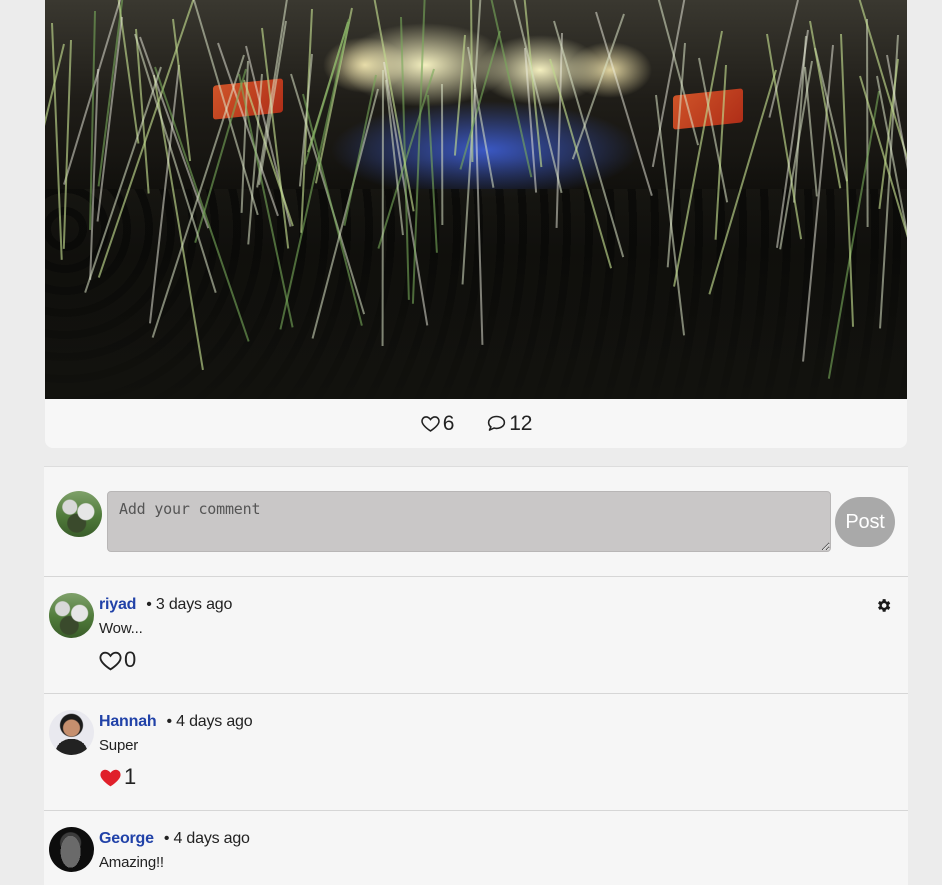  Describe the element at coordinates (119, 745) in the screenshot. I see `comment-text: Super` at that location.